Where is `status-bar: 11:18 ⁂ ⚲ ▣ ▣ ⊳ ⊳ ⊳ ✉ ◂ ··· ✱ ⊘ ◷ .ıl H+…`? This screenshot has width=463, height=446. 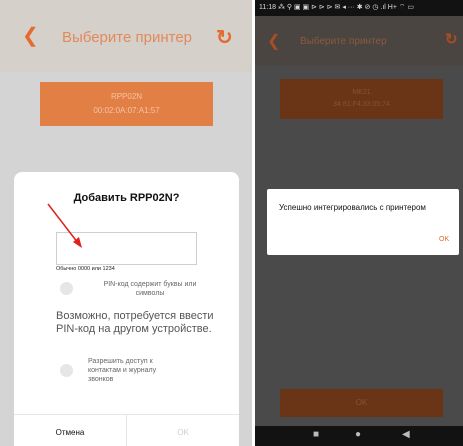
status-bar: 11:18 ⁂ ⚲ ▣ ▣ ⊳ ⊳ ⊳ ✉ ◂ ··· ✱ ⊘ ◷ .ıl H+… is located at coordinates (359, 8).